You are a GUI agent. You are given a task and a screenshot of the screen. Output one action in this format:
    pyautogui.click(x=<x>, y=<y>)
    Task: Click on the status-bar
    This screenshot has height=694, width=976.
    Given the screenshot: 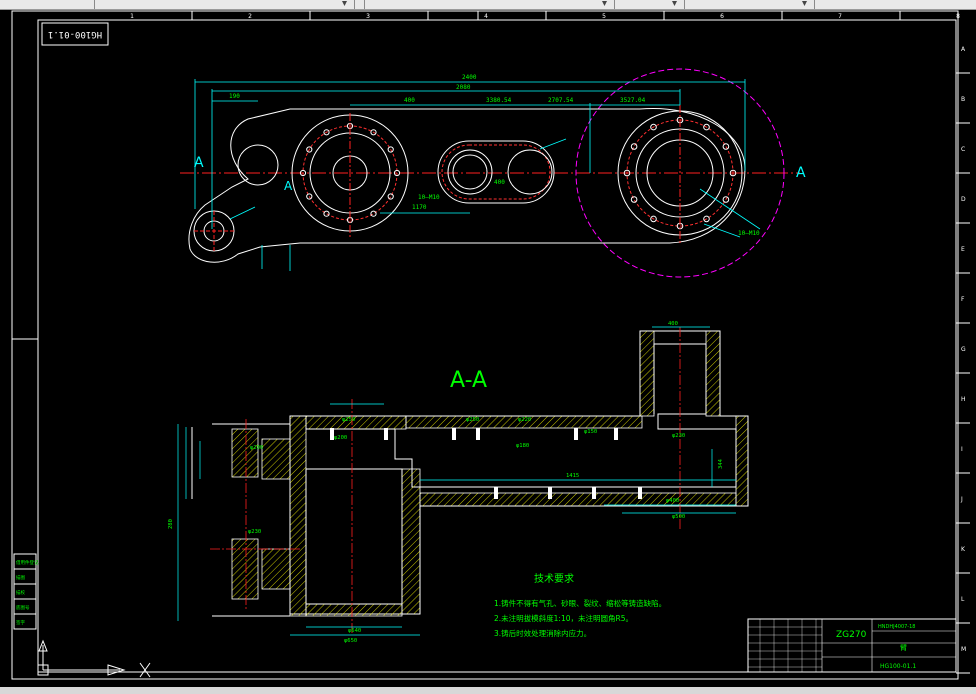 What is the action you would take?
    pyautogui.click(x=488, y=690)
    